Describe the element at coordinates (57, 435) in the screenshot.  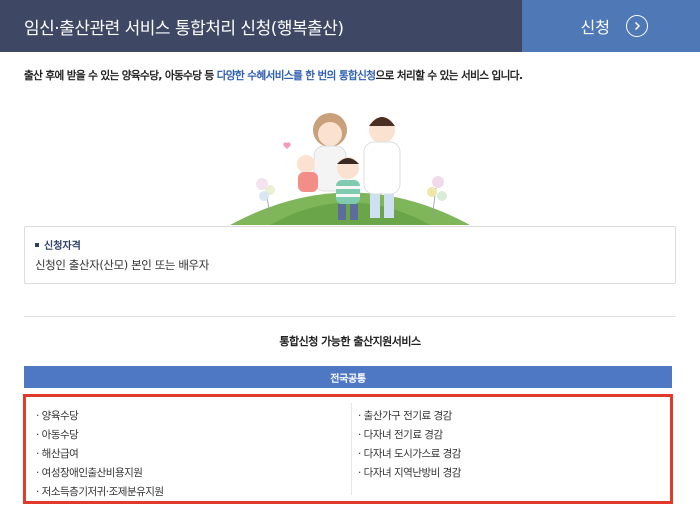
I see `service-item: · 아동수당` at that location.